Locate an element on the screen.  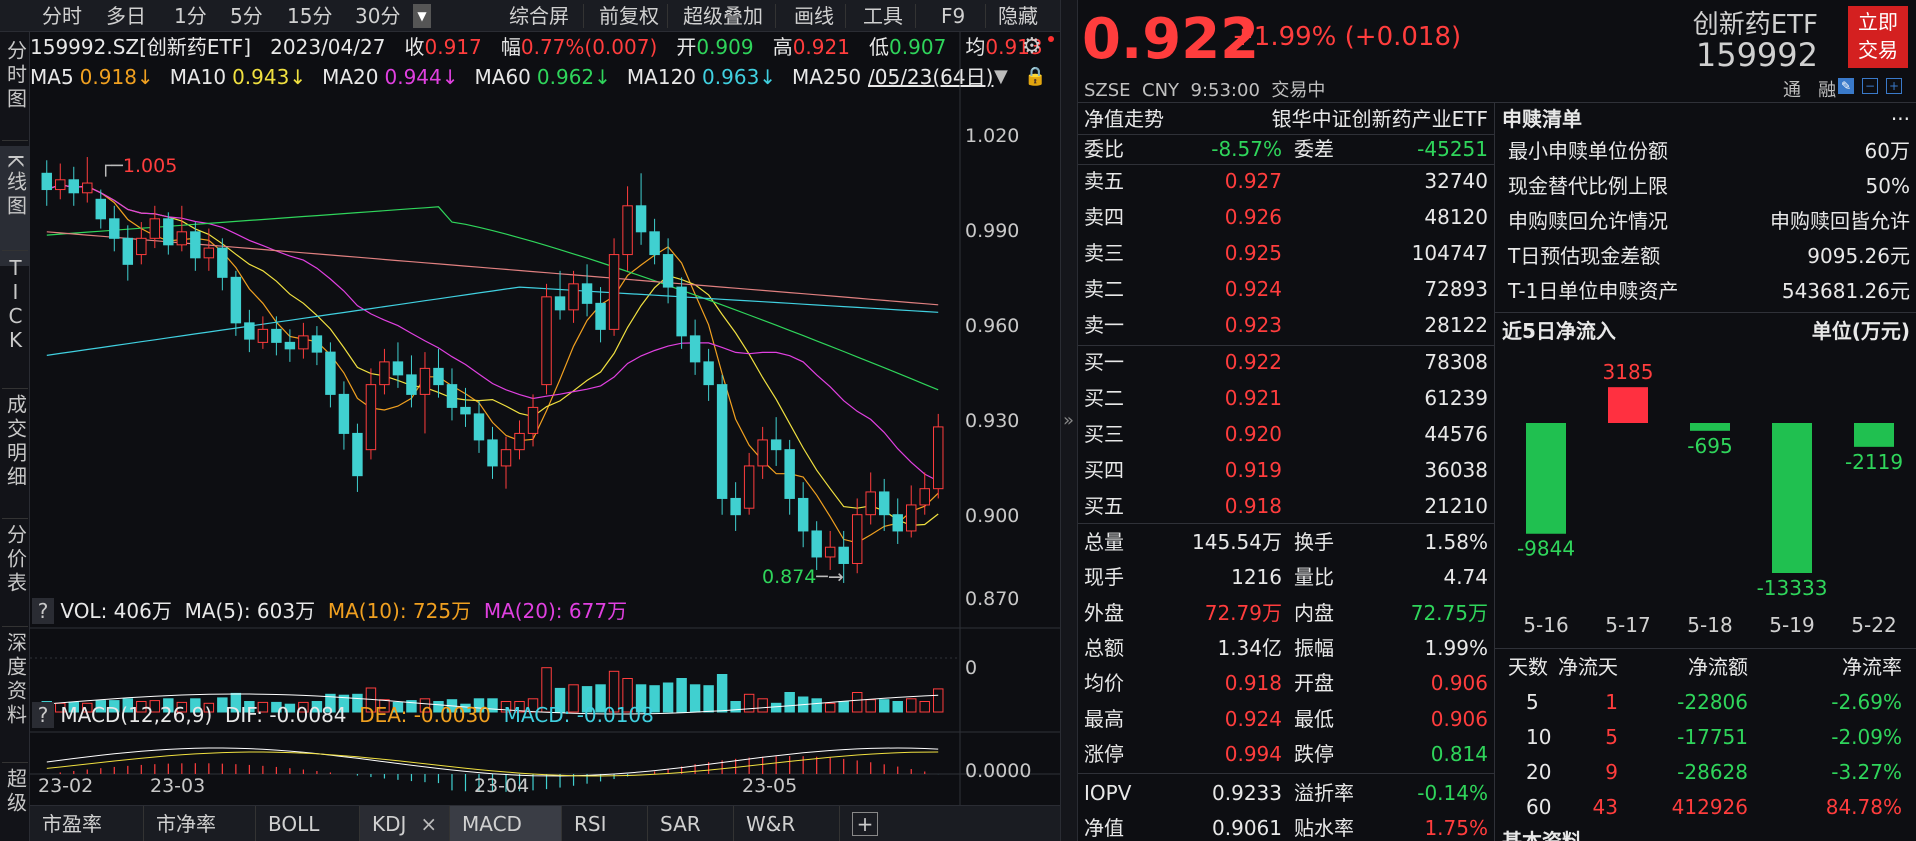
stats-label: 内盘 is located at coordinates (1314, 612).